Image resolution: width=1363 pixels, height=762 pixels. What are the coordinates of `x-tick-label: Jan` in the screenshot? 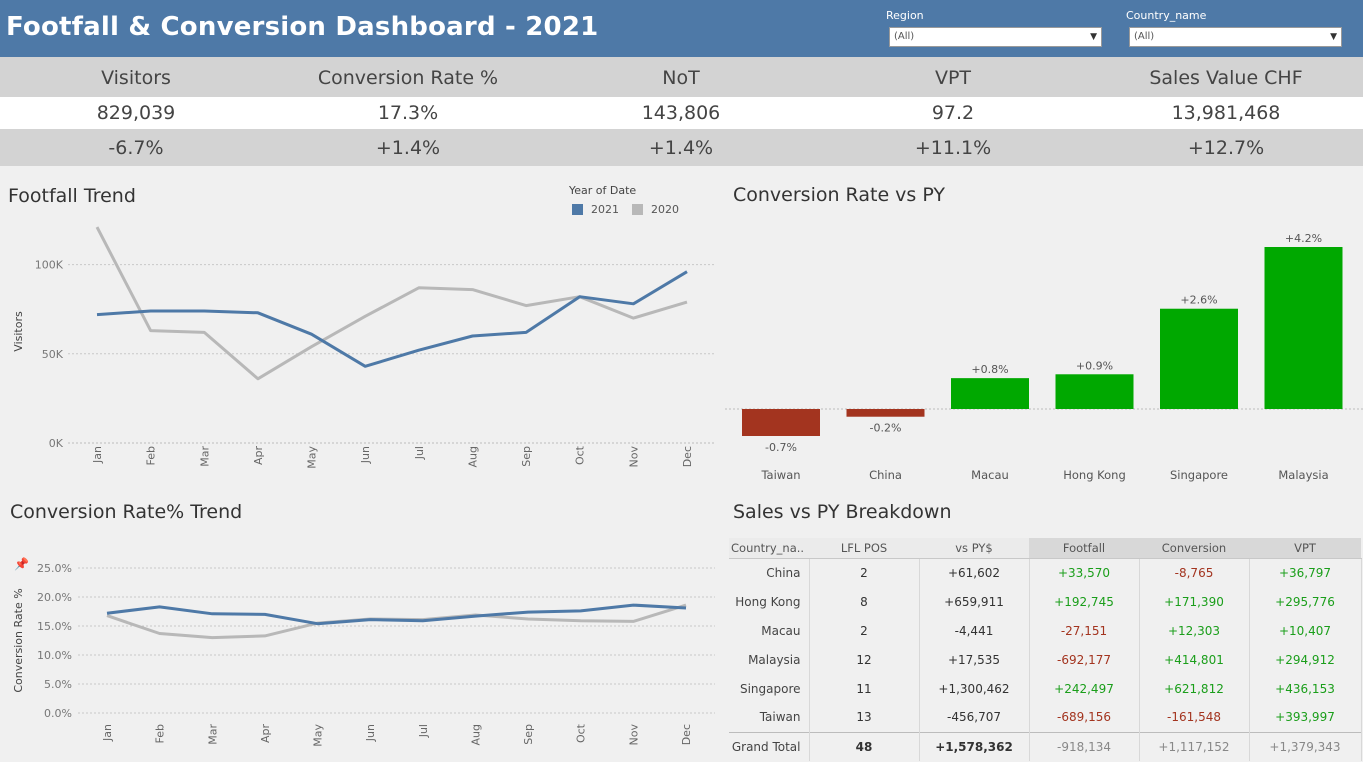 It's located at (97, 455).